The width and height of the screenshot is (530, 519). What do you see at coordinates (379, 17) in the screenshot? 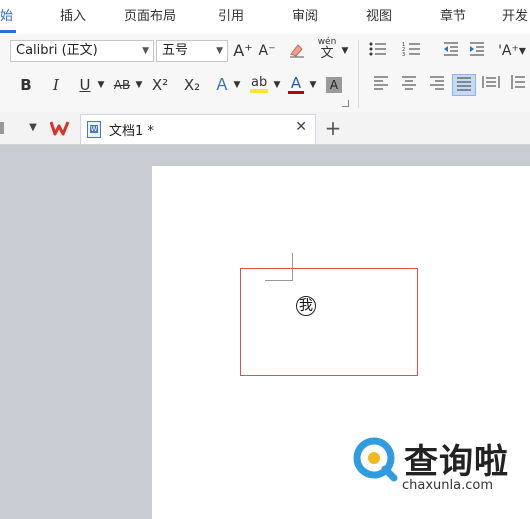
I see `tab-view: 视图` at bounding box center [379, 17].